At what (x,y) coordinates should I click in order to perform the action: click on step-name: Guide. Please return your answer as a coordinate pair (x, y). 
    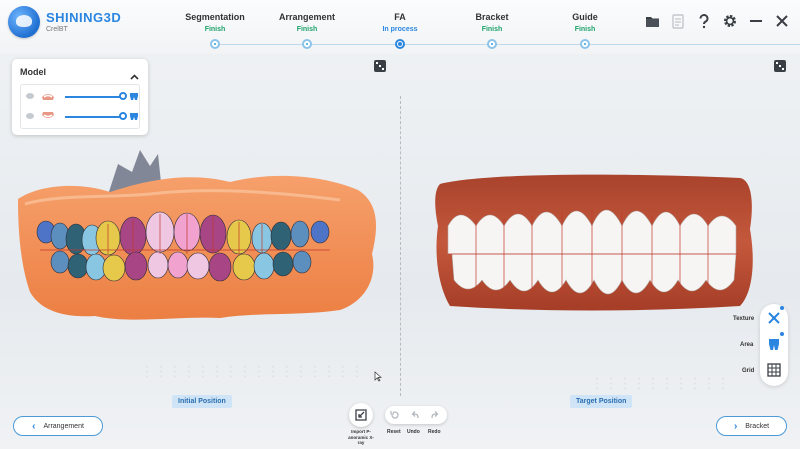
    Looking at the image, I should click on (585, 17).